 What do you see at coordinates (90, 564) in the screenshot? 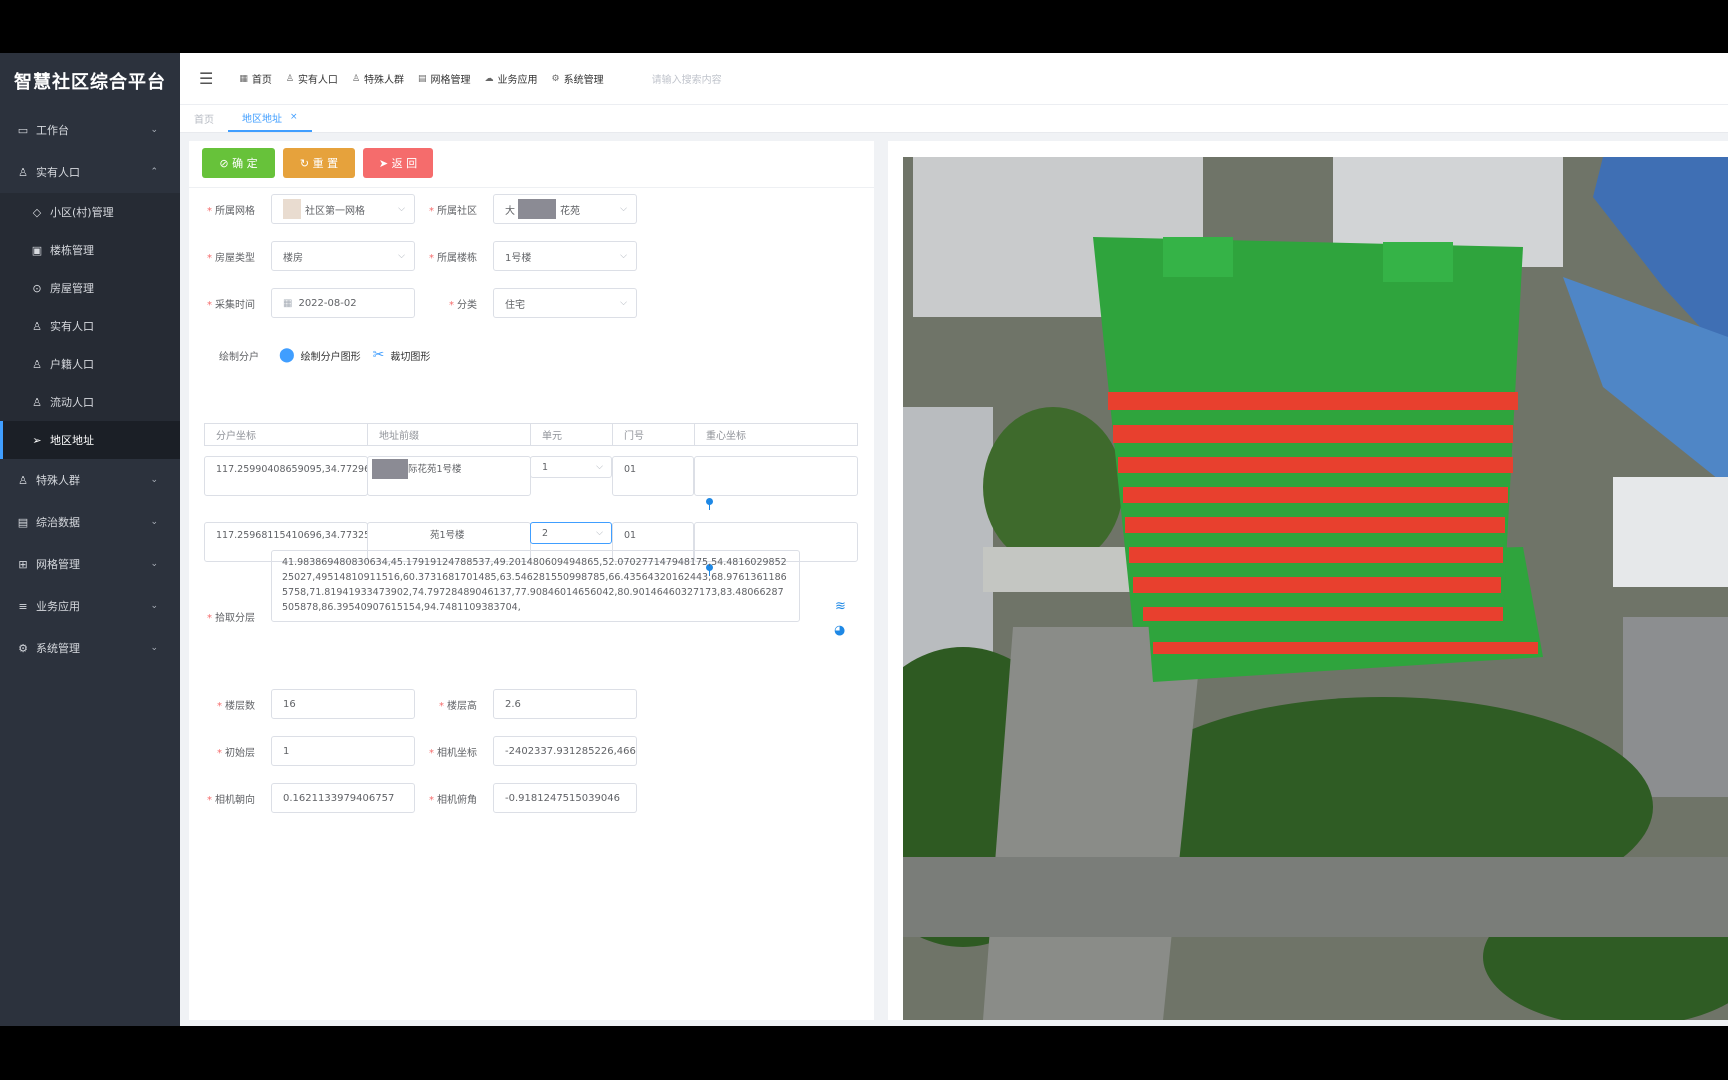
I see `sidebar-item-grid: ⊞ 网格管理 ⌄` at bounding box center [90, 564].